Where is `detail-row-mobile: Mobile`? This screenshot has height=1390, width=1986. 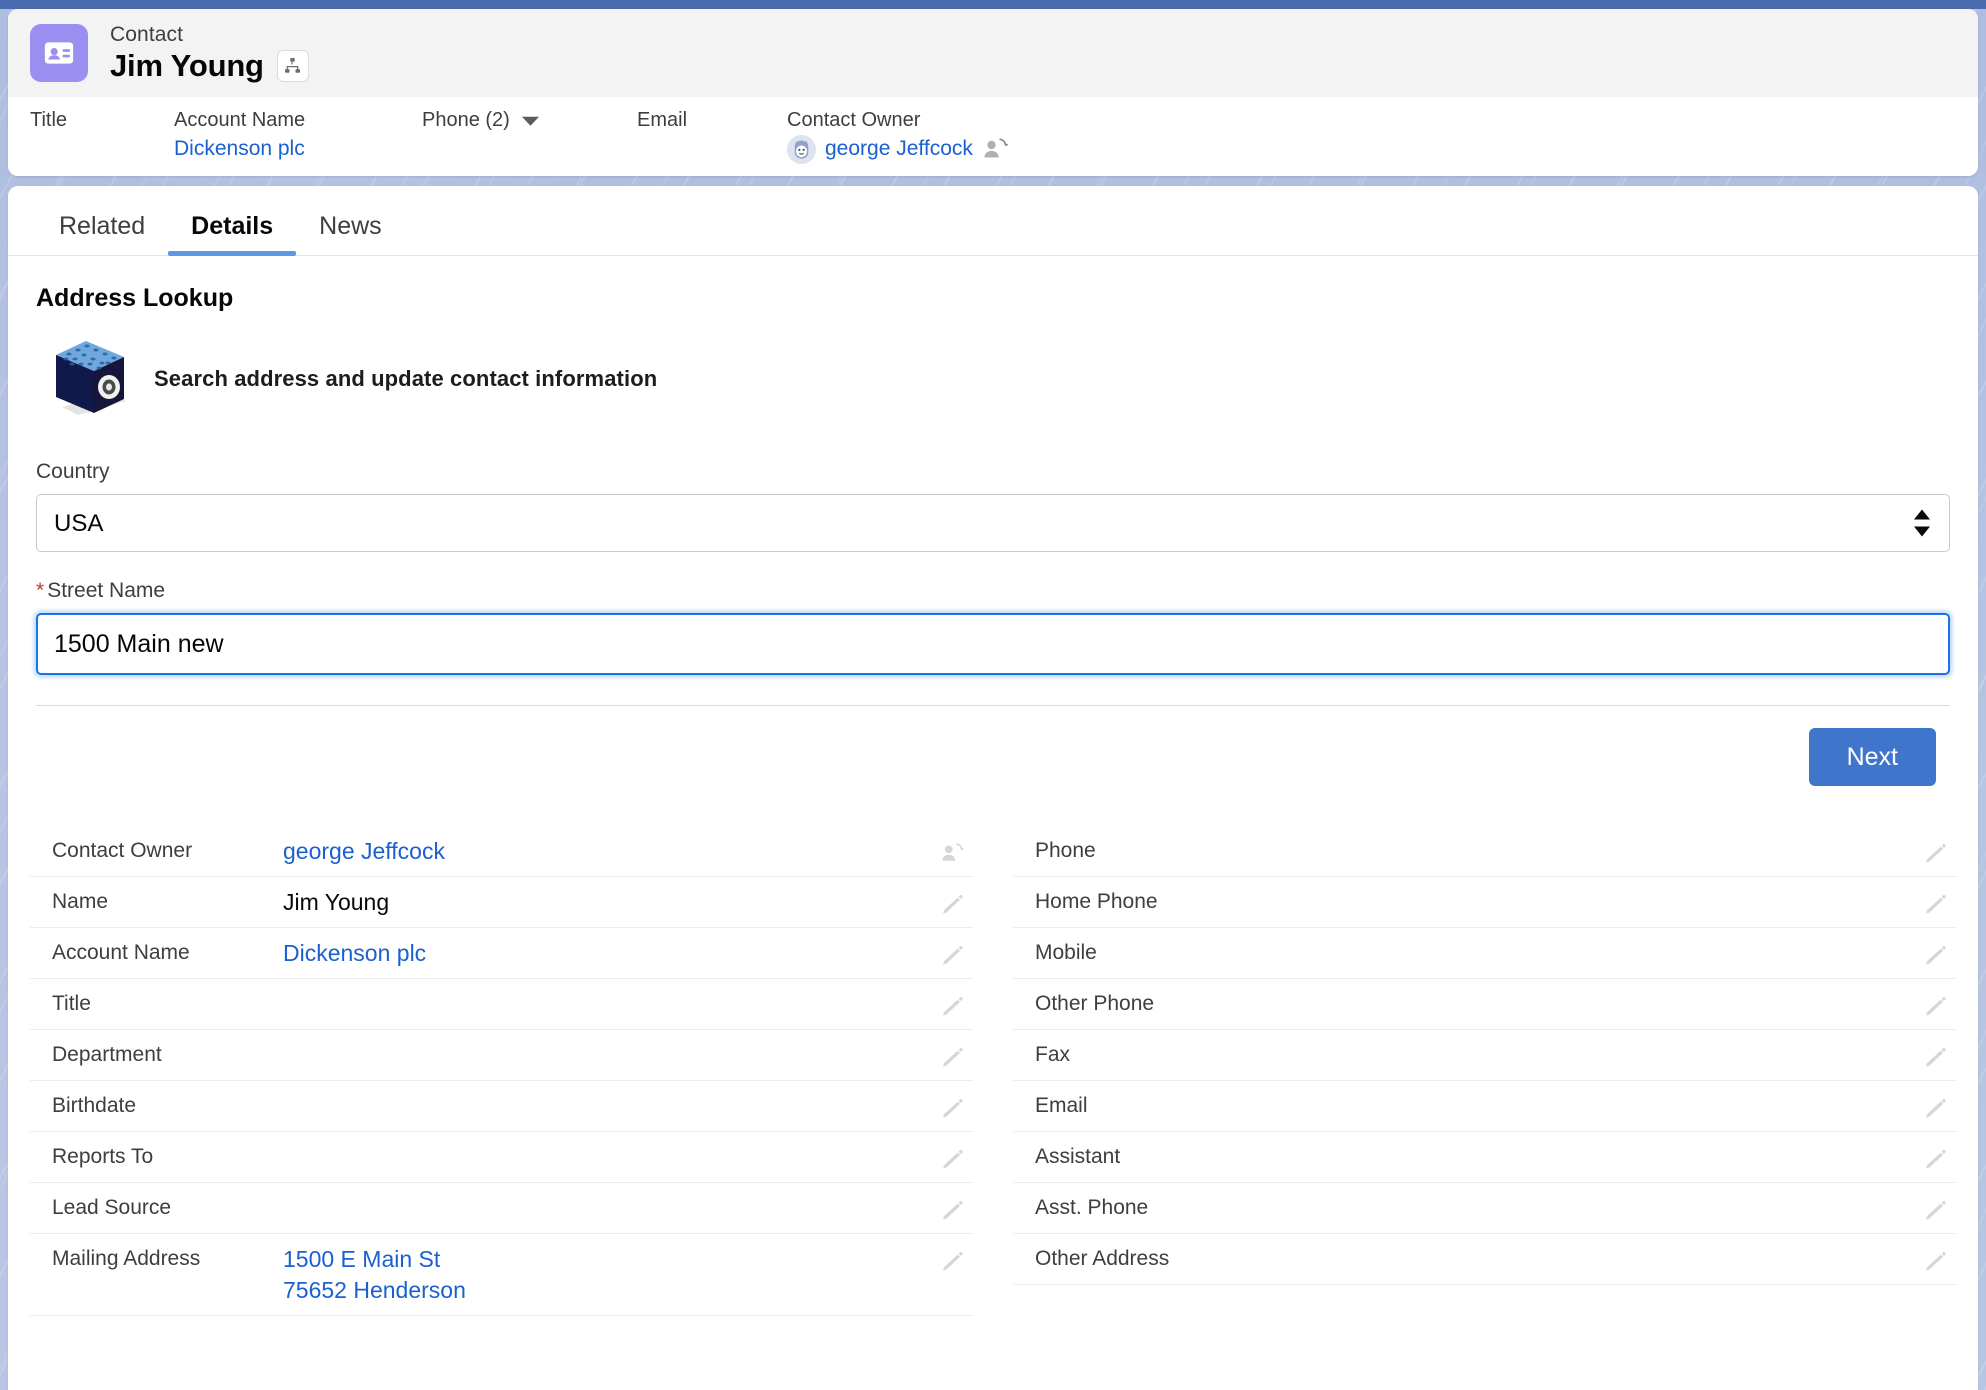
detail-row-mobile: Mobile is located at coordinates (1484, 953).